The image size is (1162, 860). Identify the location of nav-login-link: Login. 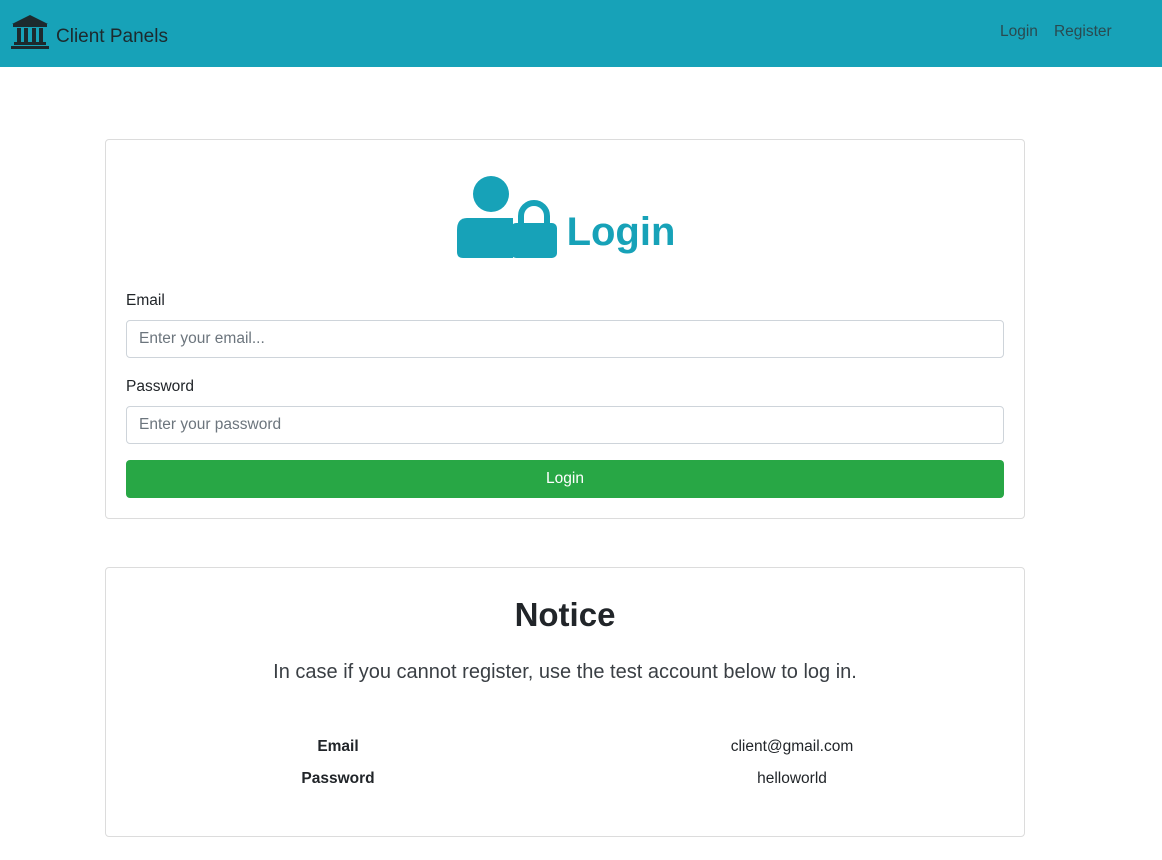
(1019, 32).